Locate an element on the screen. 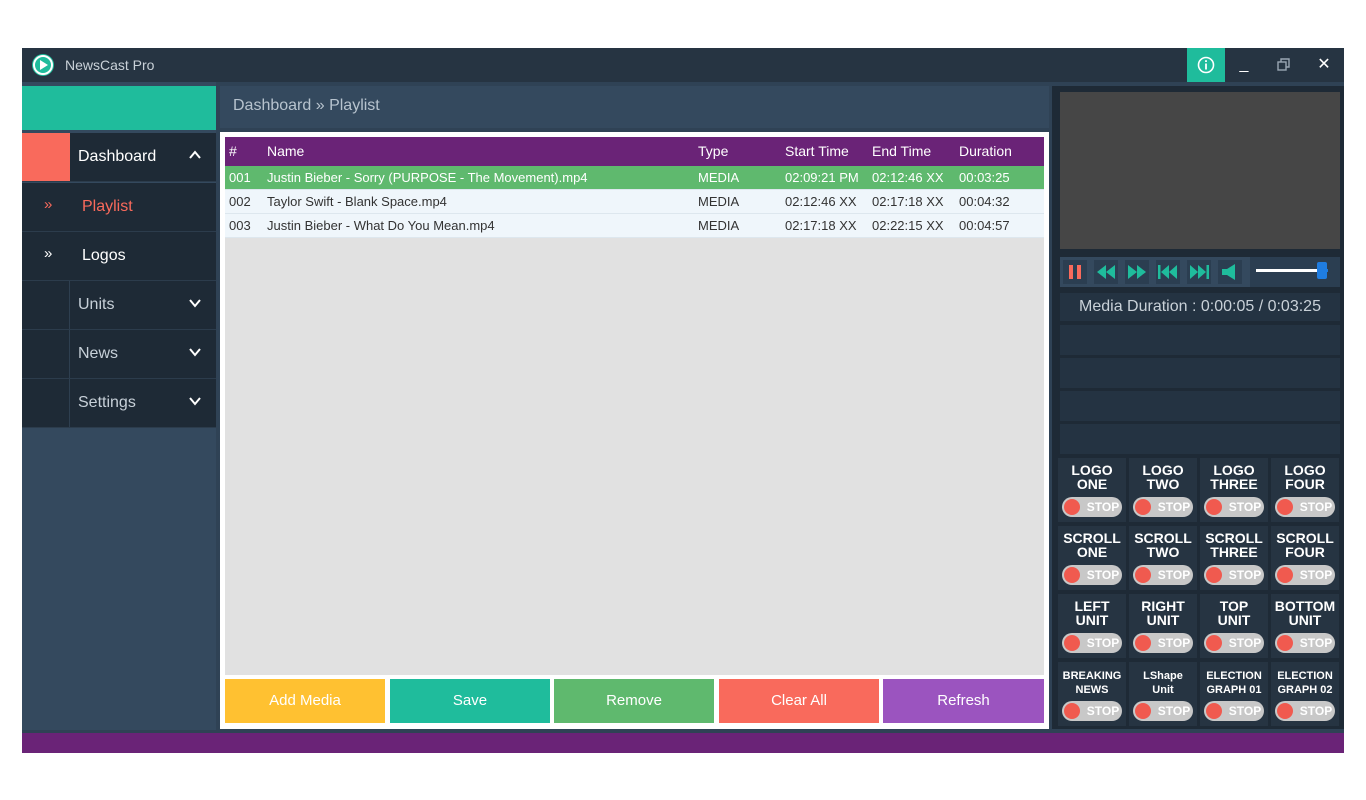  sidebar-item-settings: Settings is located at coordinates (119, 403).